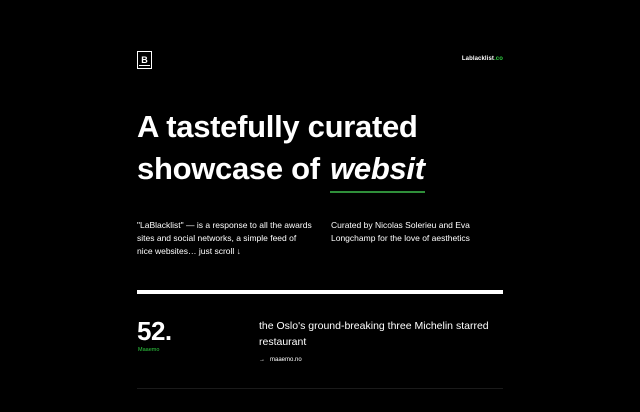 Image resolution: width=640 pixels, height=412 pixels. What do you see at coordinates (320, 388) in the screenshot?
I see `row-divider` at bounding box center [320, 388].